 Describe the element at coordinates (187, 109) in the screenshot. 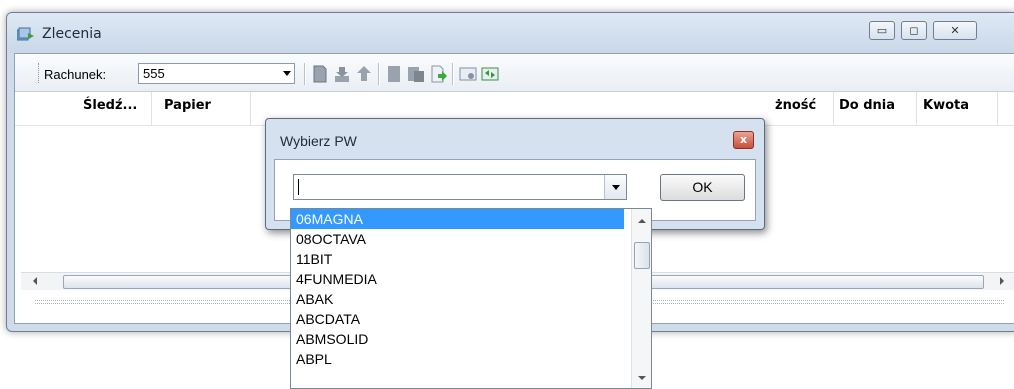

I see `column-header: Papier` at that location.